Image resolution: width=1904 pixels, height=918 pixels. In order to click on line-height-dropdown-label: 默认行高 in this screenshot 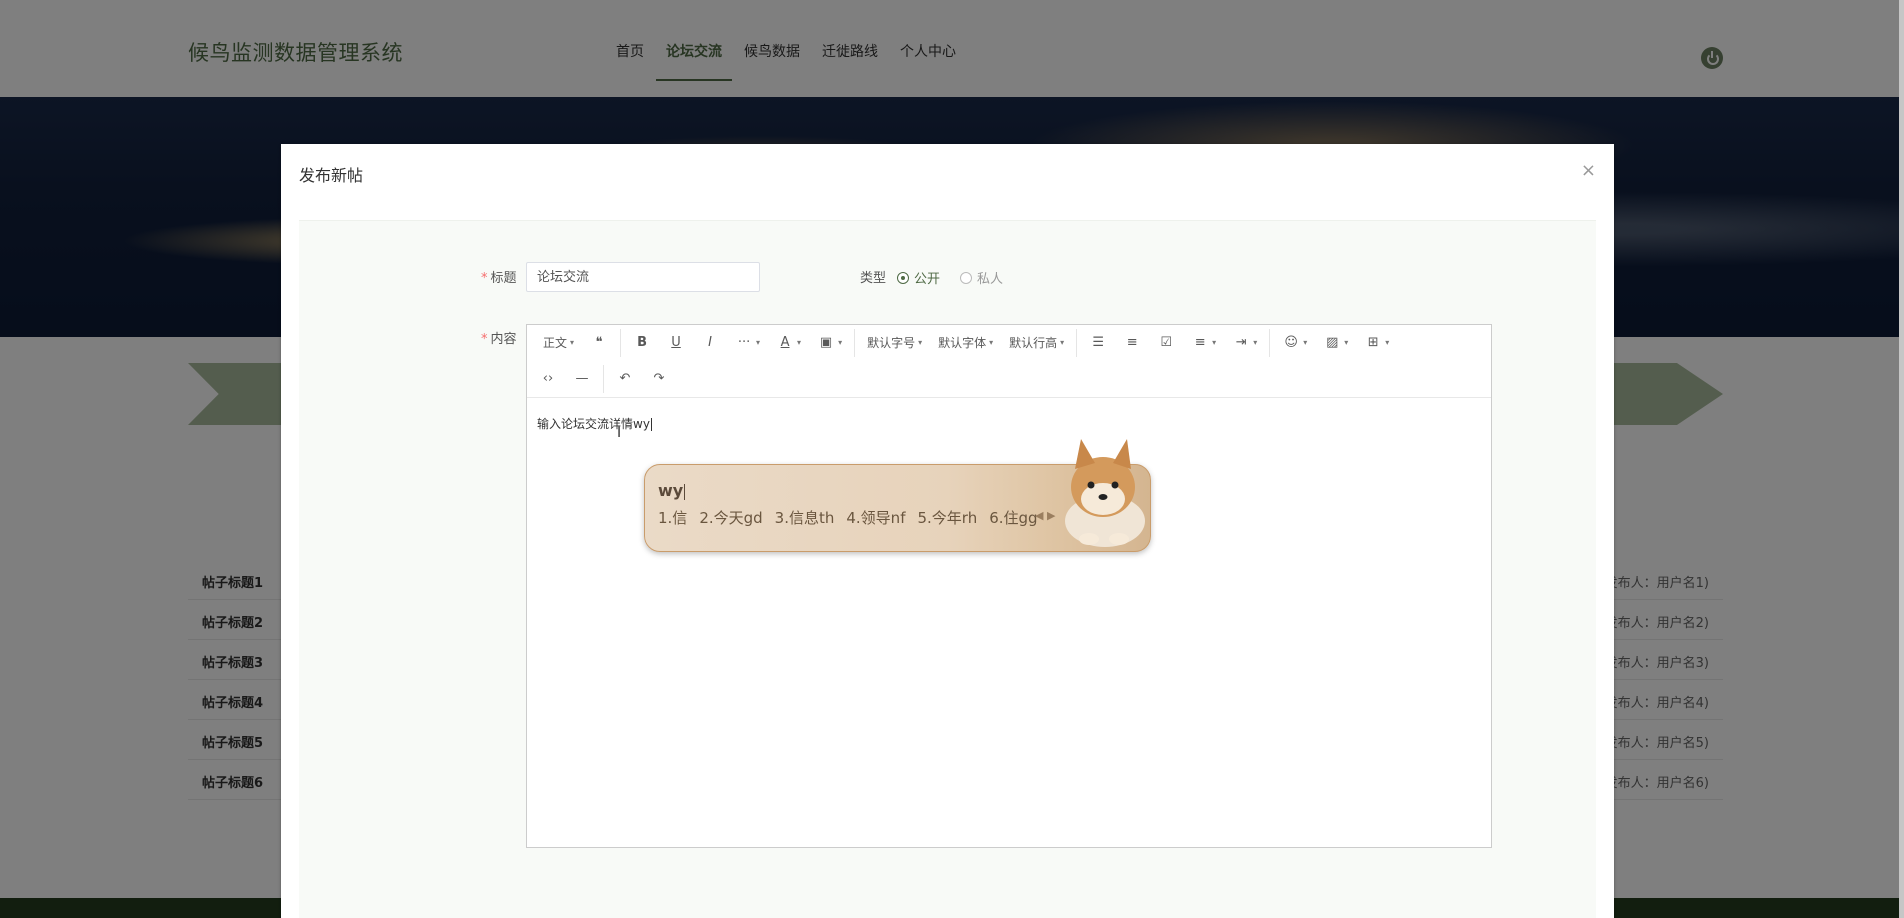, I will do `click(1033, 343)`.